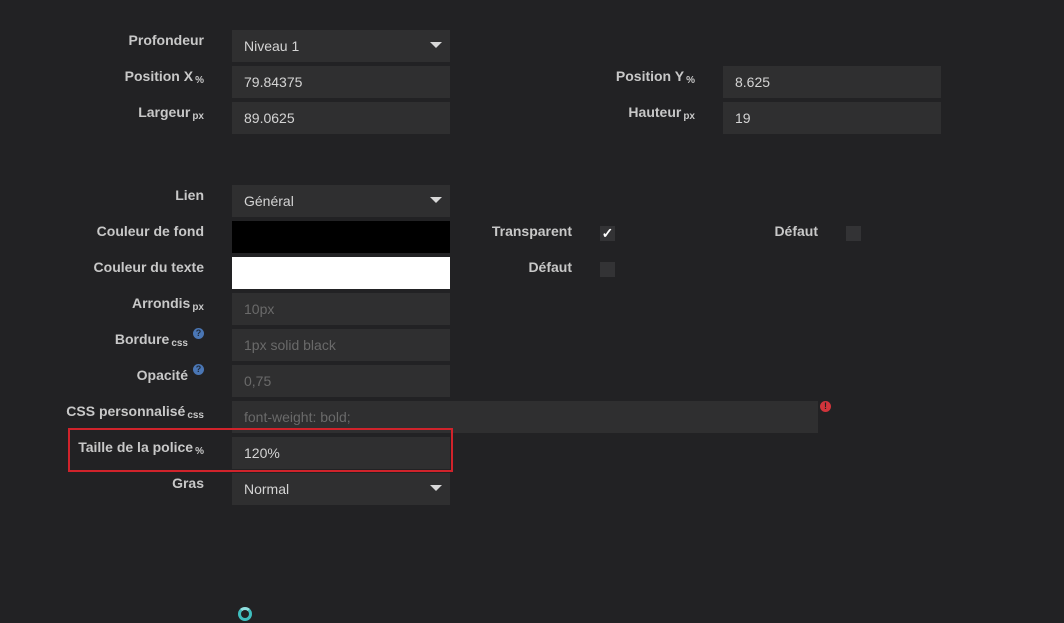  I want to click on radius-input: 10px, so click(341, 309).